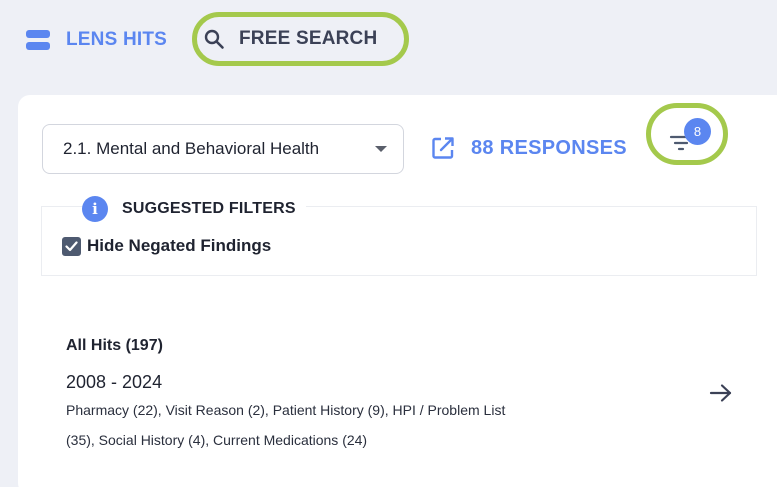 The height and width of the screenshot is (487, 777). Describe the element at coordinates (209, 208) in the screenshot. I see `suggested-filters-title: SUGGESTED FILTERS` at that location.